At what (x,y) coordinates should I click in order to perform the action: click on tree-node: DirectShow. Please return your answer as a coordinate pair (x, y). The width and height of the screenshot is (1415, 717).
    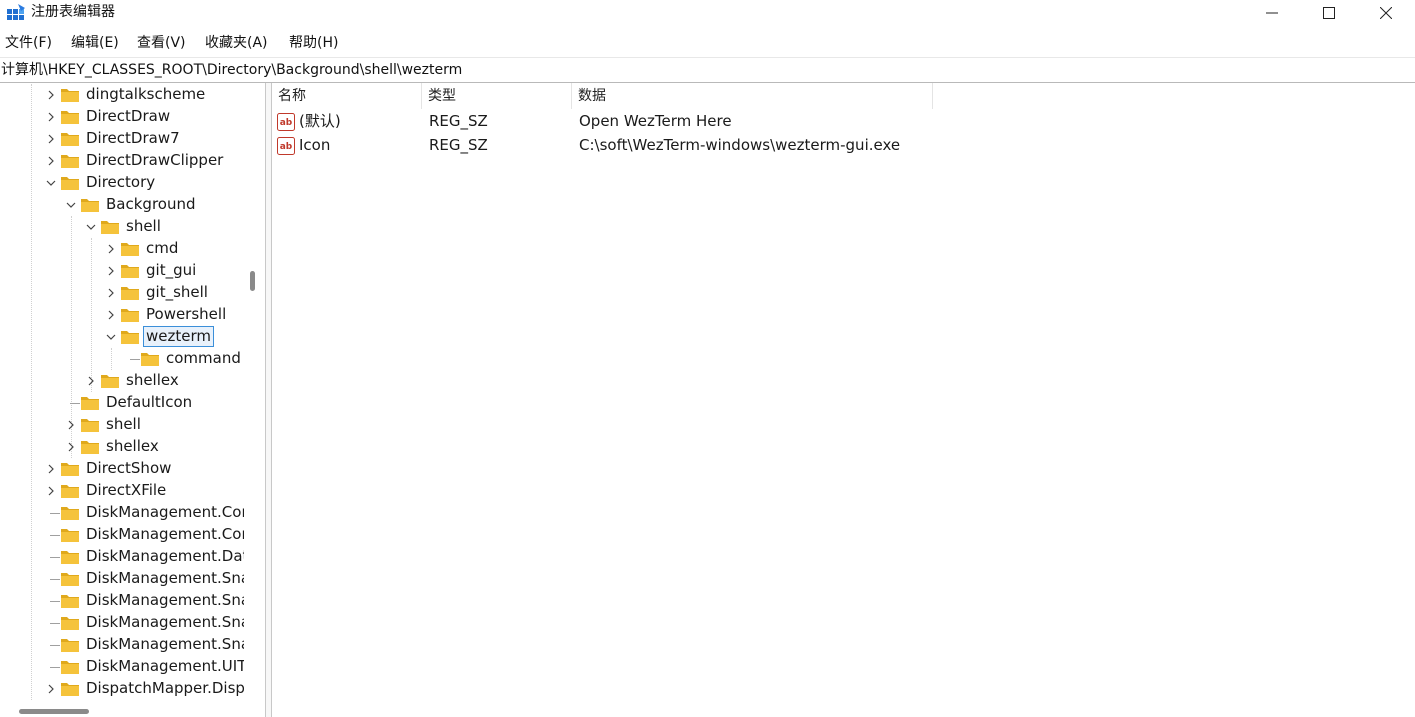
    Looking at the image, I should click on (122, 469).